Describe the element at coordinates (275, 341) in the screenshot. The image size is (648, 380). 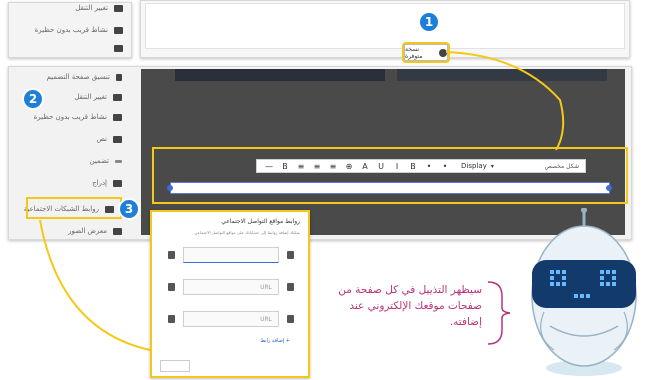
I see `add-link-button: + إضافة رابط` at that location.